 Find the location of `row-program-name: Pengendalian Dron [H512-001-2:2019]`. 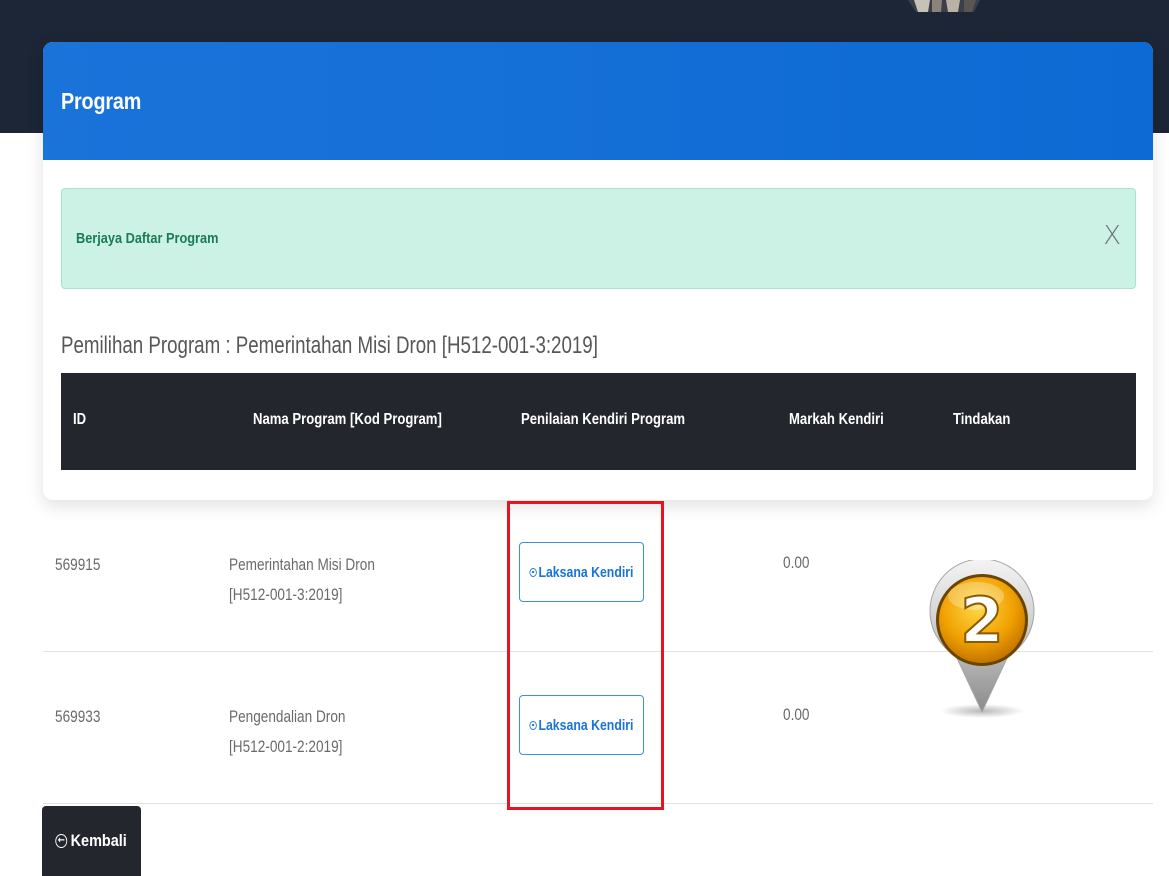

row-program-name: Pengendalian Dron [H512-001-2:2019] is located at coordinates (287, 732).